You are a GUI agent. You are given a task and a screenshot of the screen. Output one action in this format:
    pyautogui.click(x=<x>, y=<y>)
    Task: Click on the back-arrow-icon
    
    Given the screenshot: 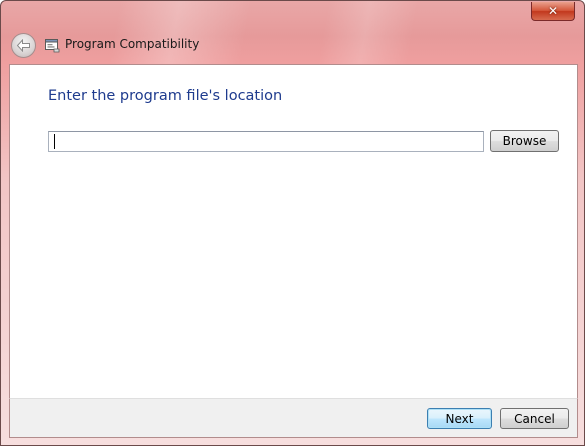 What is the action you would take?
    pyautogui.click(x=23, y=45)
    